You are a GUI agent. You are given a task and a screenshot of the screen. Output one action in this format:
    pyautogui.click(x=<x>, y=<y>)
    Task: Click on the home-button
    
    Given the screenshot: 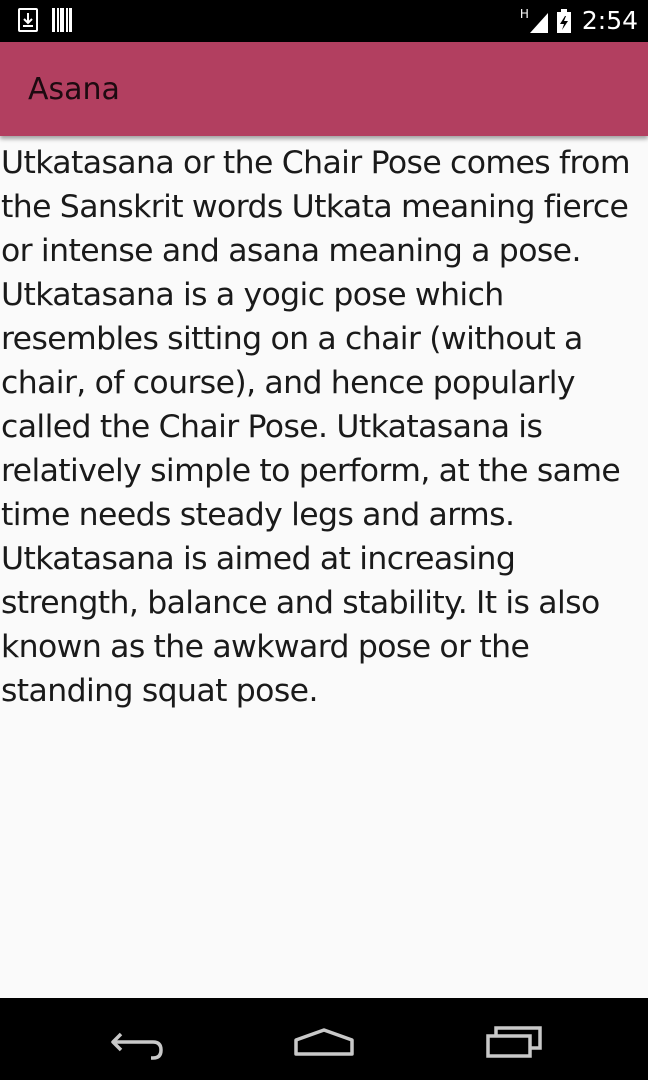 What is the action you would take?
    pyautogui.click(x=324, y=1040)
    